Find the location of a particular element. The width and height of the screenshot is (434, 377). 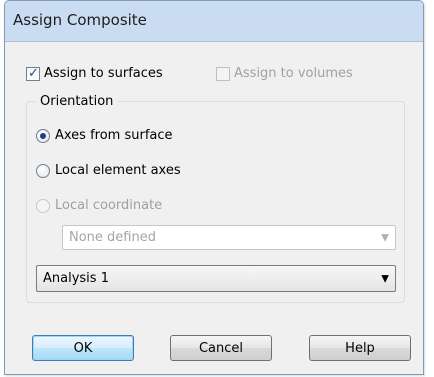

orientation-legend: Orientation is located at coordinates (77, 101).